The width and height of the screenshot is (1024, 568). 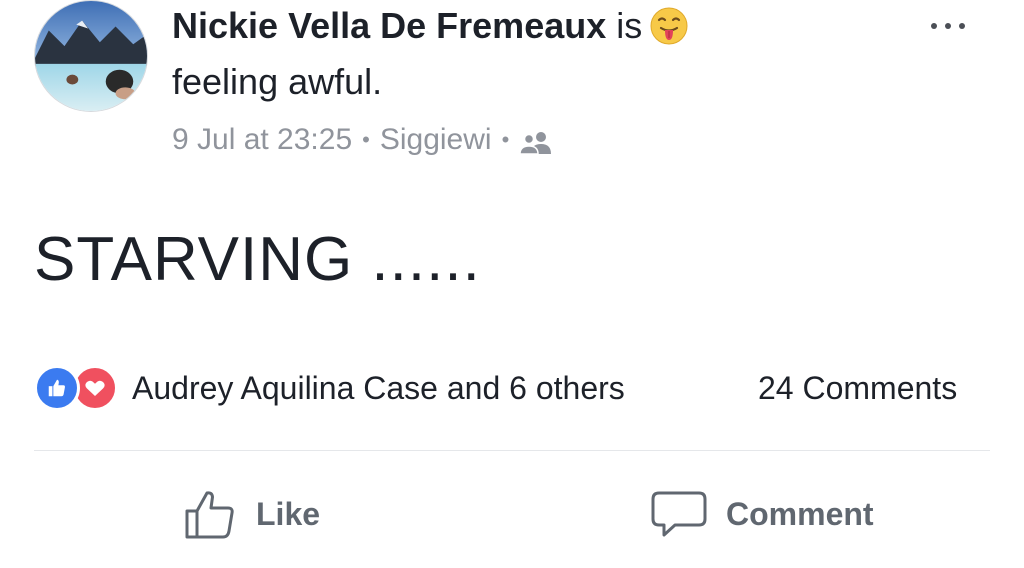 What do you see at coordinates (669, 26) in the screenshot?
I see `tongue-out-face-icon` at bounding box center [669, 26].